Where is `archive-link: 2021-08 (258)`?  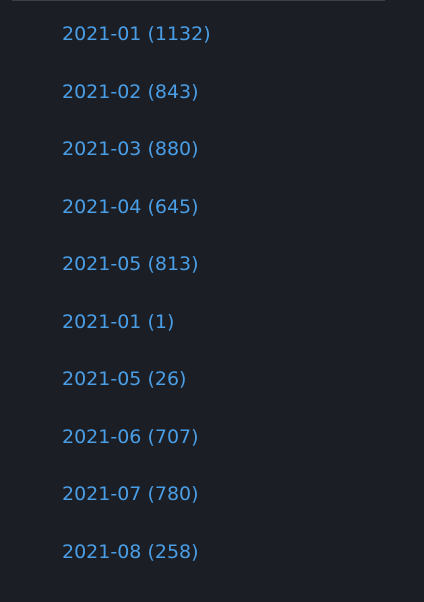 archive-link: 2021-08 (258) is located at coordinates (130, 552).